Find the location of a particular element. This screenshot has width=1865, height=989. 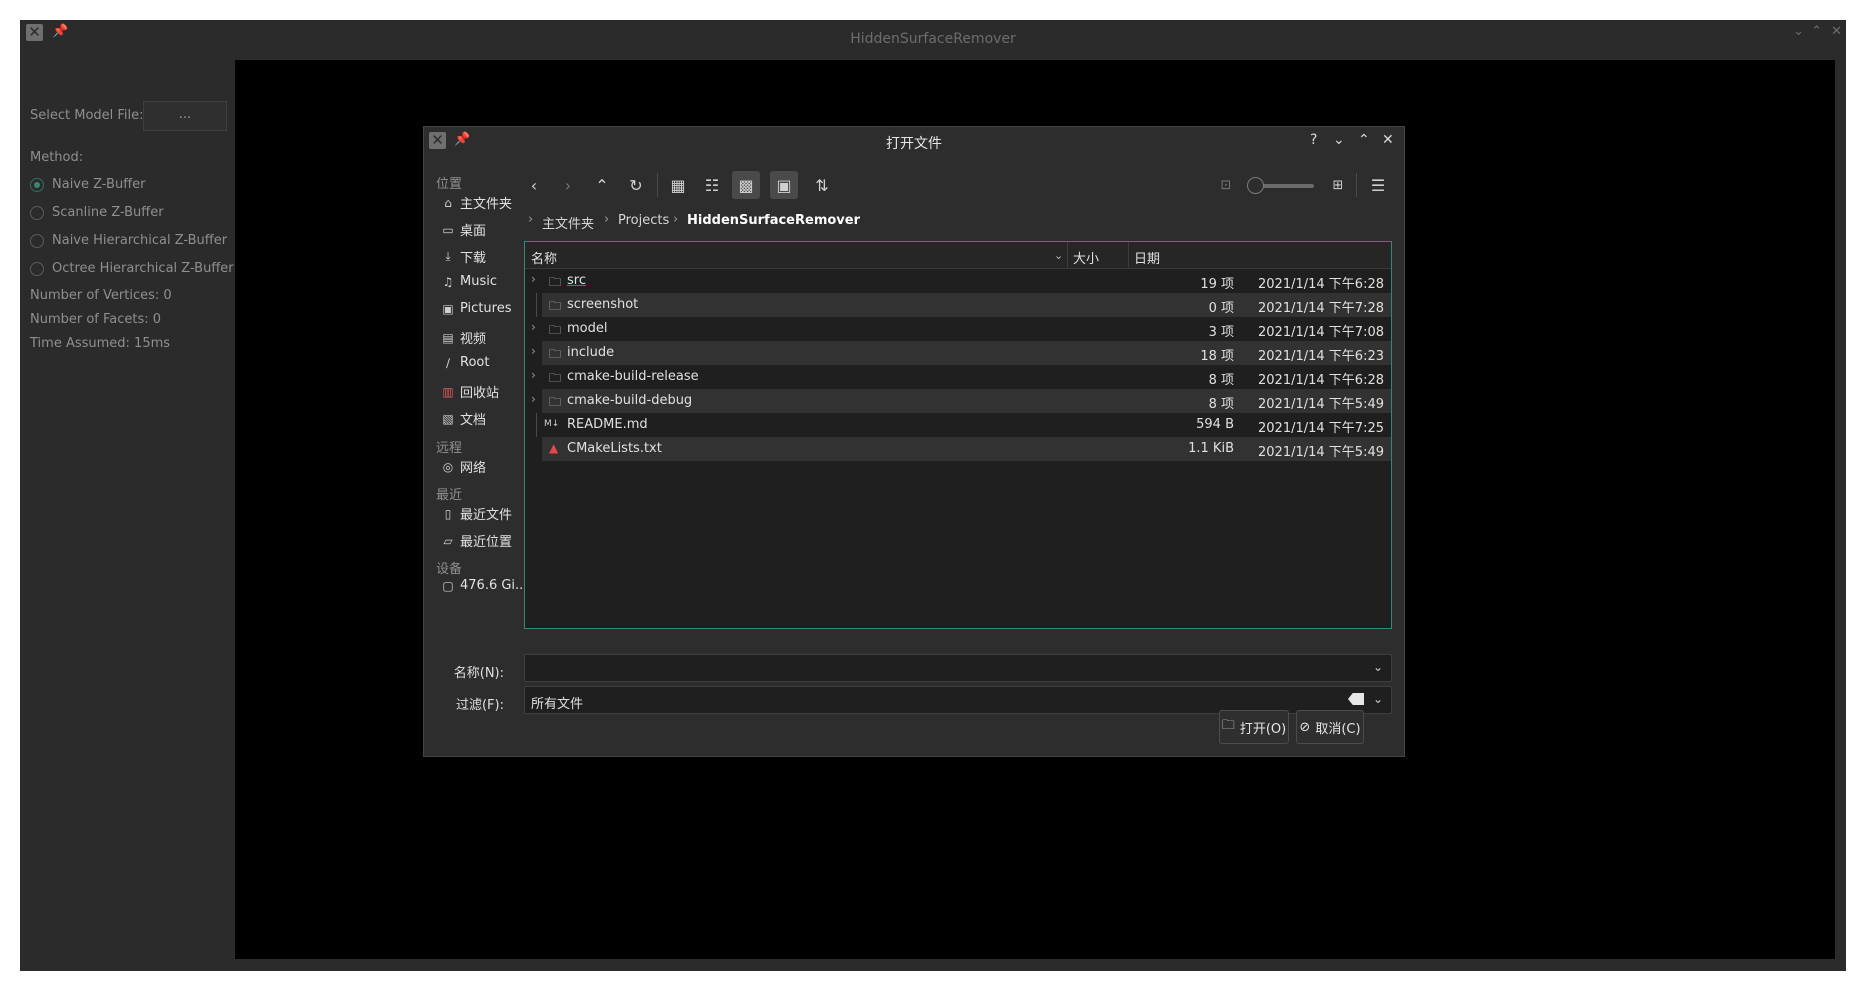

markdown-icon: M↓ is located at coordinates (552, 424).